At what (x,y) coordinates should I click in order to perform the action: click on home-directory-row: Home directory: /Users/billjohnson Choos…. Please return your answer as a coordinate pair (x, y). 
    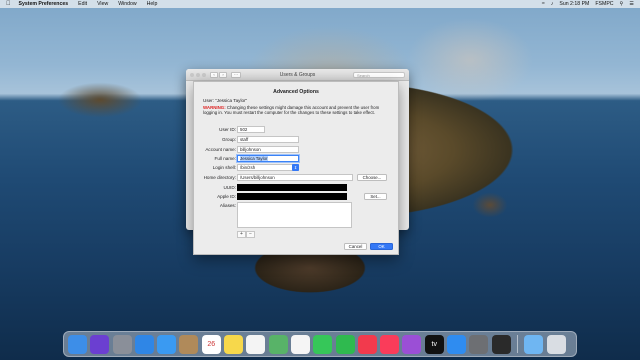
    Looking at the image, I should click on (297, 178).